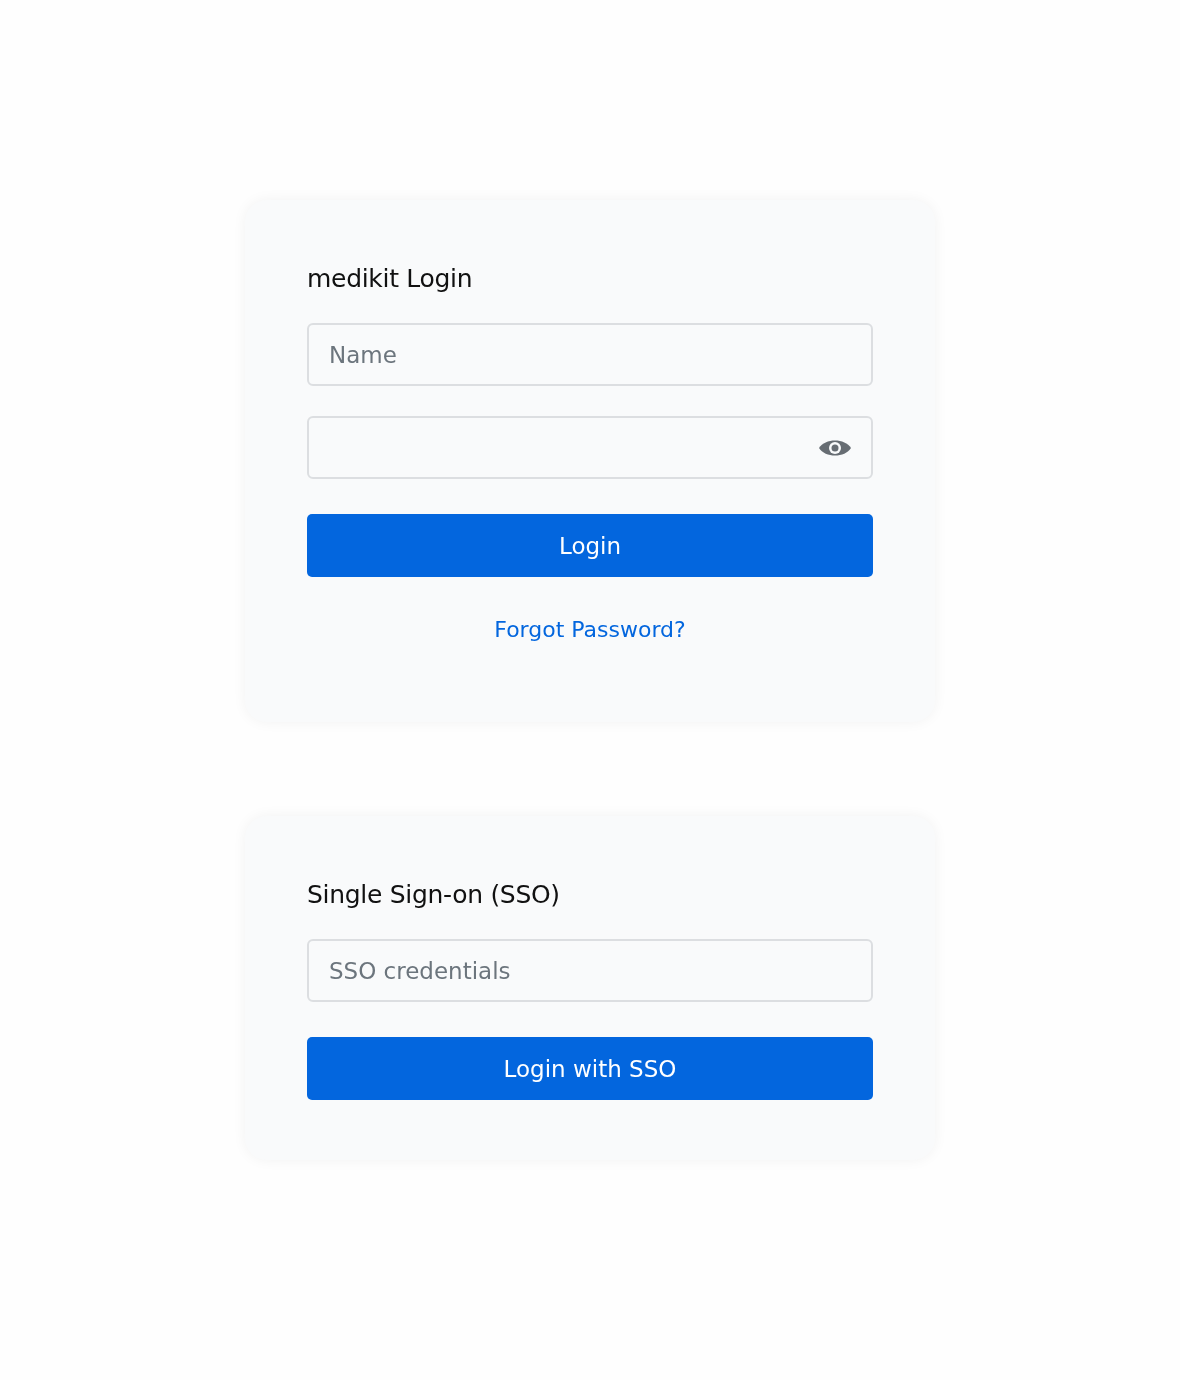 Image resolution: width=1180 pixels, height=1380 pixels. Describe the element at coordinates (590, 970) in the screenshot. I see `text-field: SSO credentials` at that location.